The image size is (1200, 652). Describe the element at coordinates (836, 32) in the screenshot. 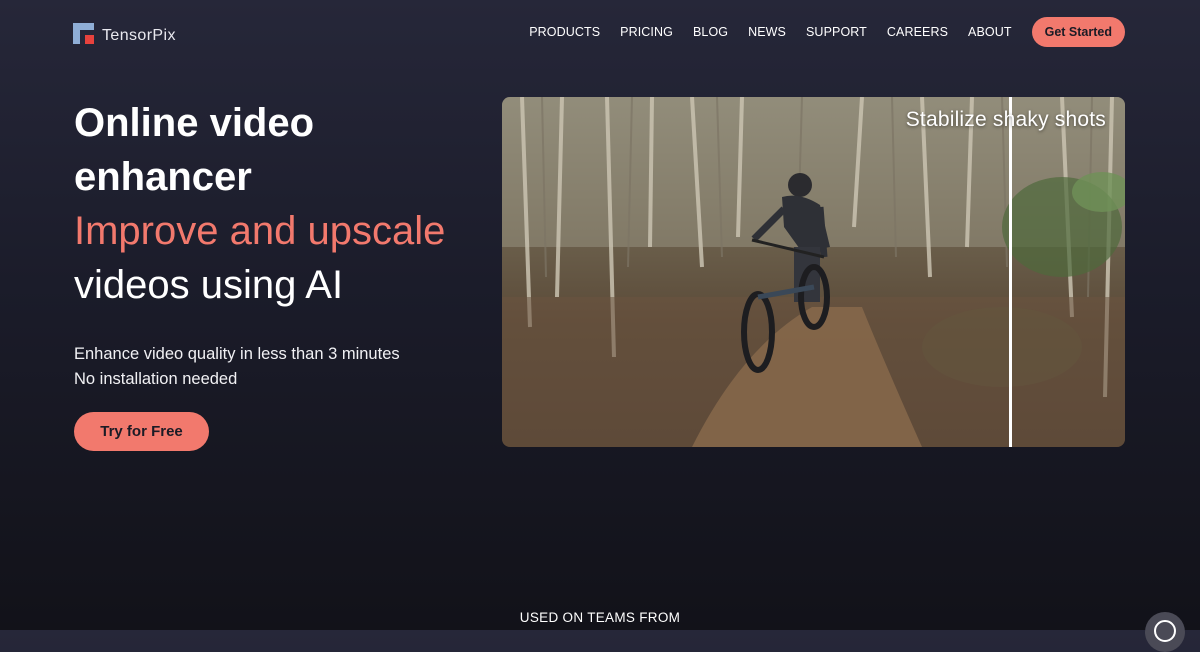

I see `nav-support: SUPPORT` at that location.